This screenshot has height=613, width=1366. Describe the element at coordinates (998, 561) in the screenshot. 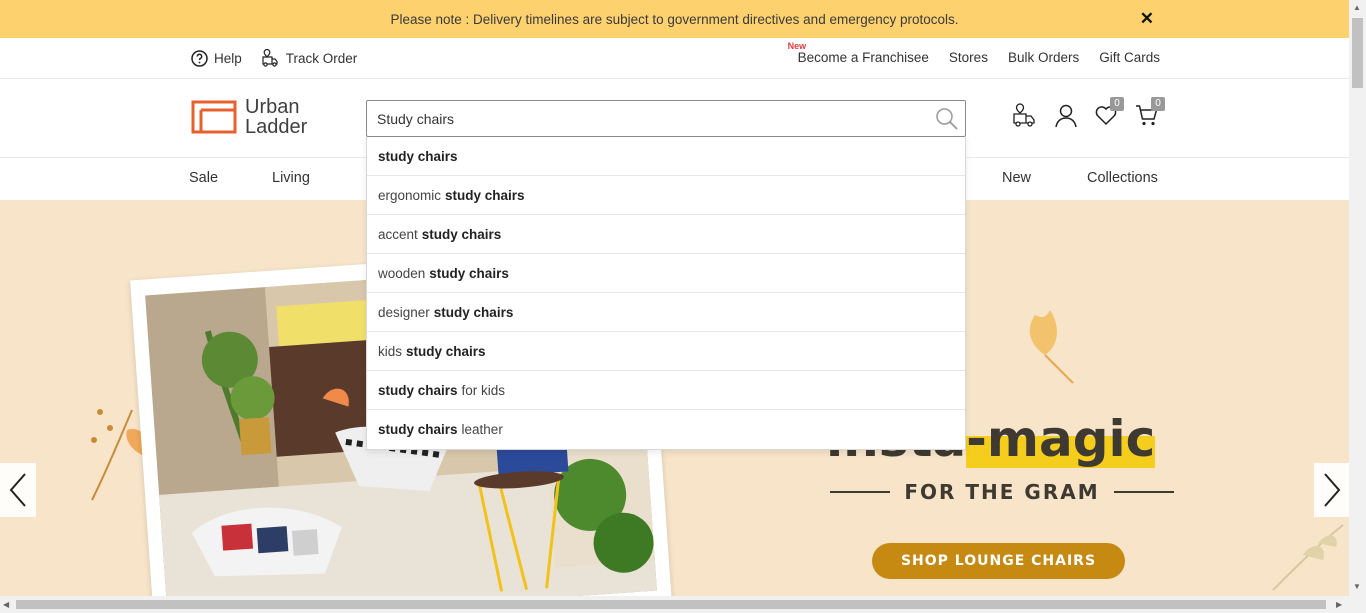

I see `shop-lounge-chairs-button: SHOP LOUNGE CHAIRS` at that location.